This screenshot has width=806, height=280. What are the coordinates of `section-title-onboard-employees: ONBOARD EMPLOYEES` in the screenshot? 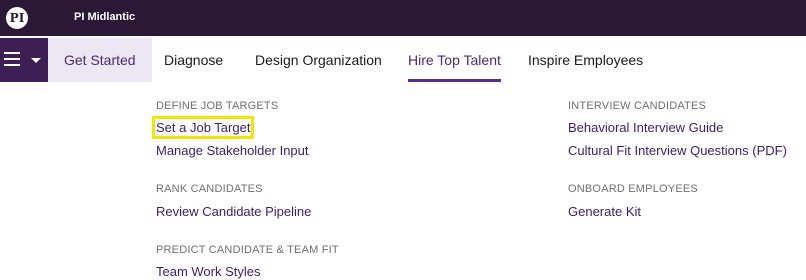 It's located at (633, 189).